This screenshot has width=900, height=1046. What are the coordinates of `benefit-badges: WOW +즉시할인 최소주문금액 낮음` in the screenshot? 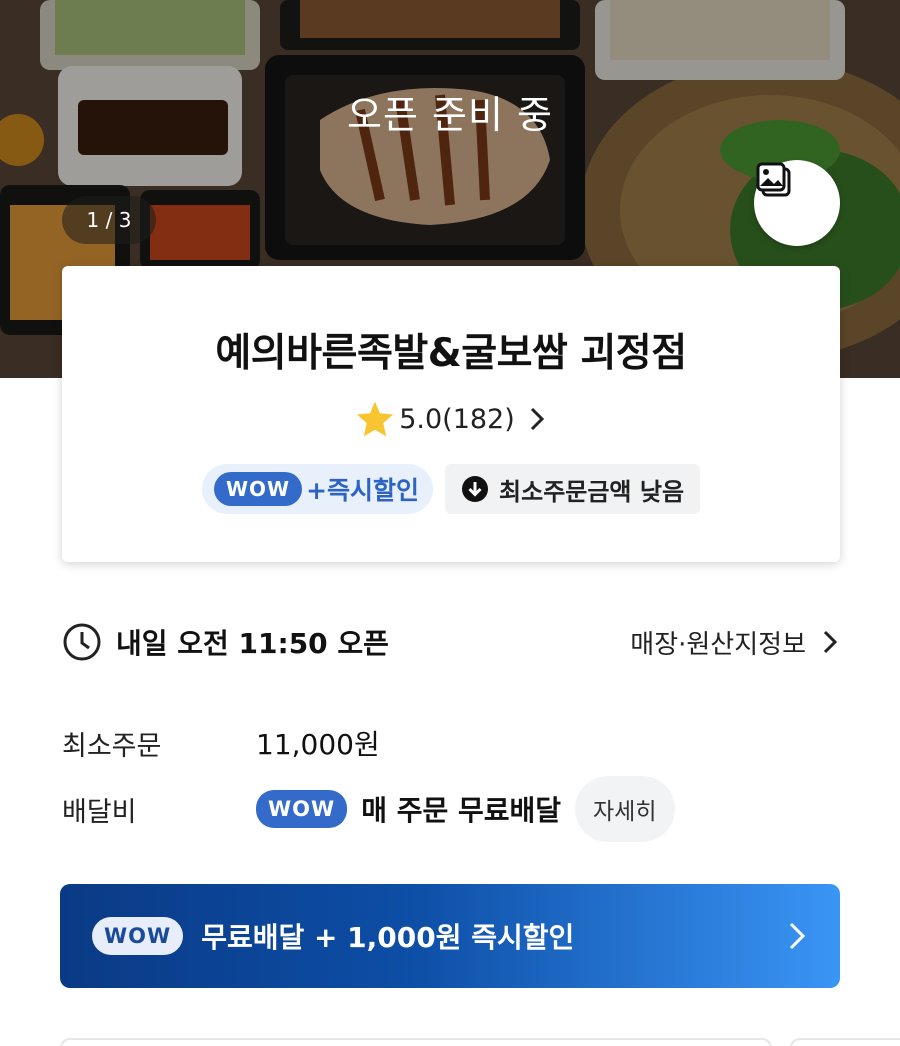 It's located at (451, 489).